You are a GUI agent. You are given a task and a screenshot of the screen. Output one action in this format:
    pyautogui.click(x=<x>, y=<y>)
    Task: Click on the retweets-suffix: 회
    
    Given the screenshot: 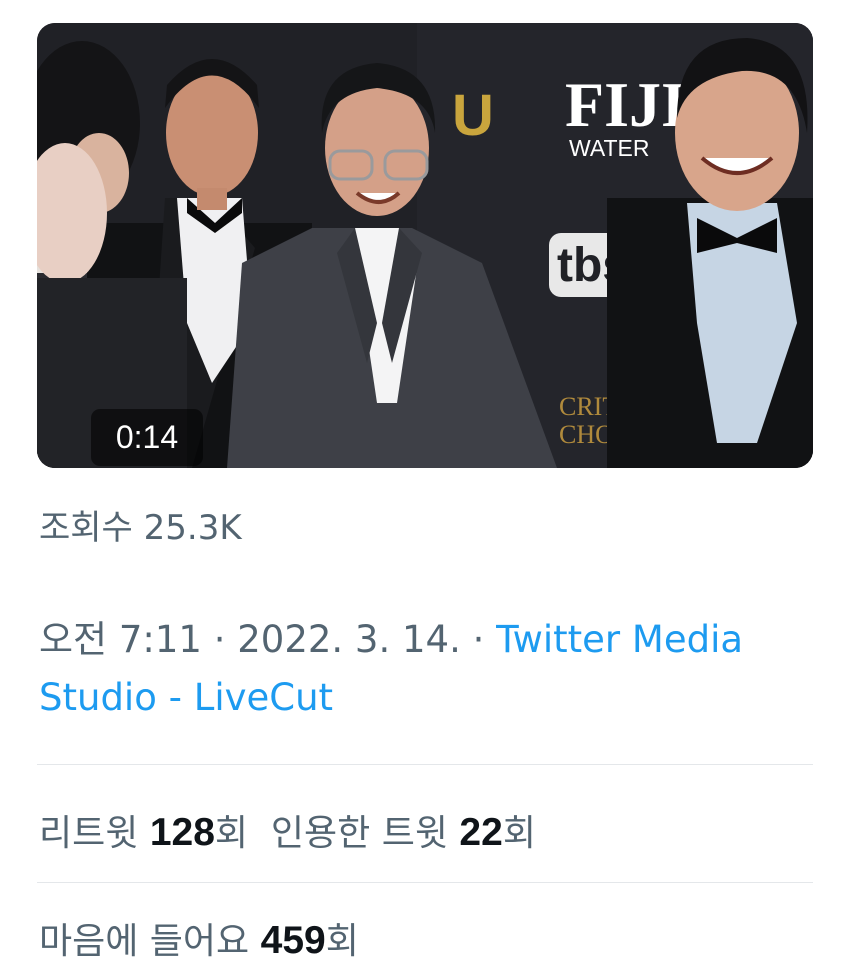 What is the action you would take?
    pyautogui.click(x=231, y=833)
    